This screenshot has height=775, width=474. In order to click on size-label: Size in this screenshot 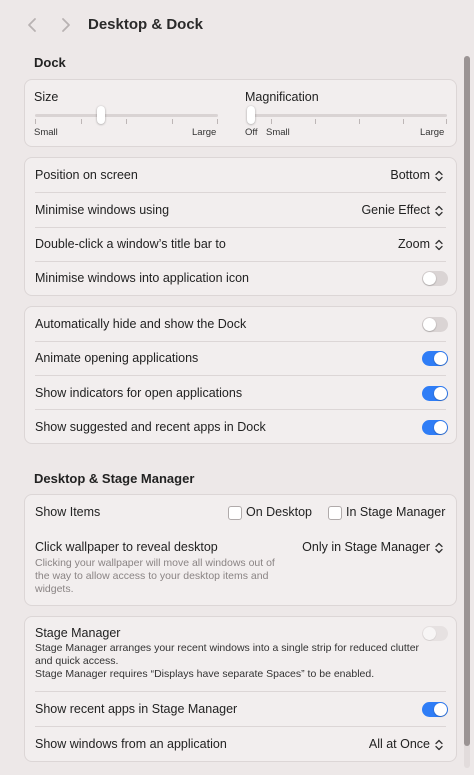, I will do `click(46, 97)`.